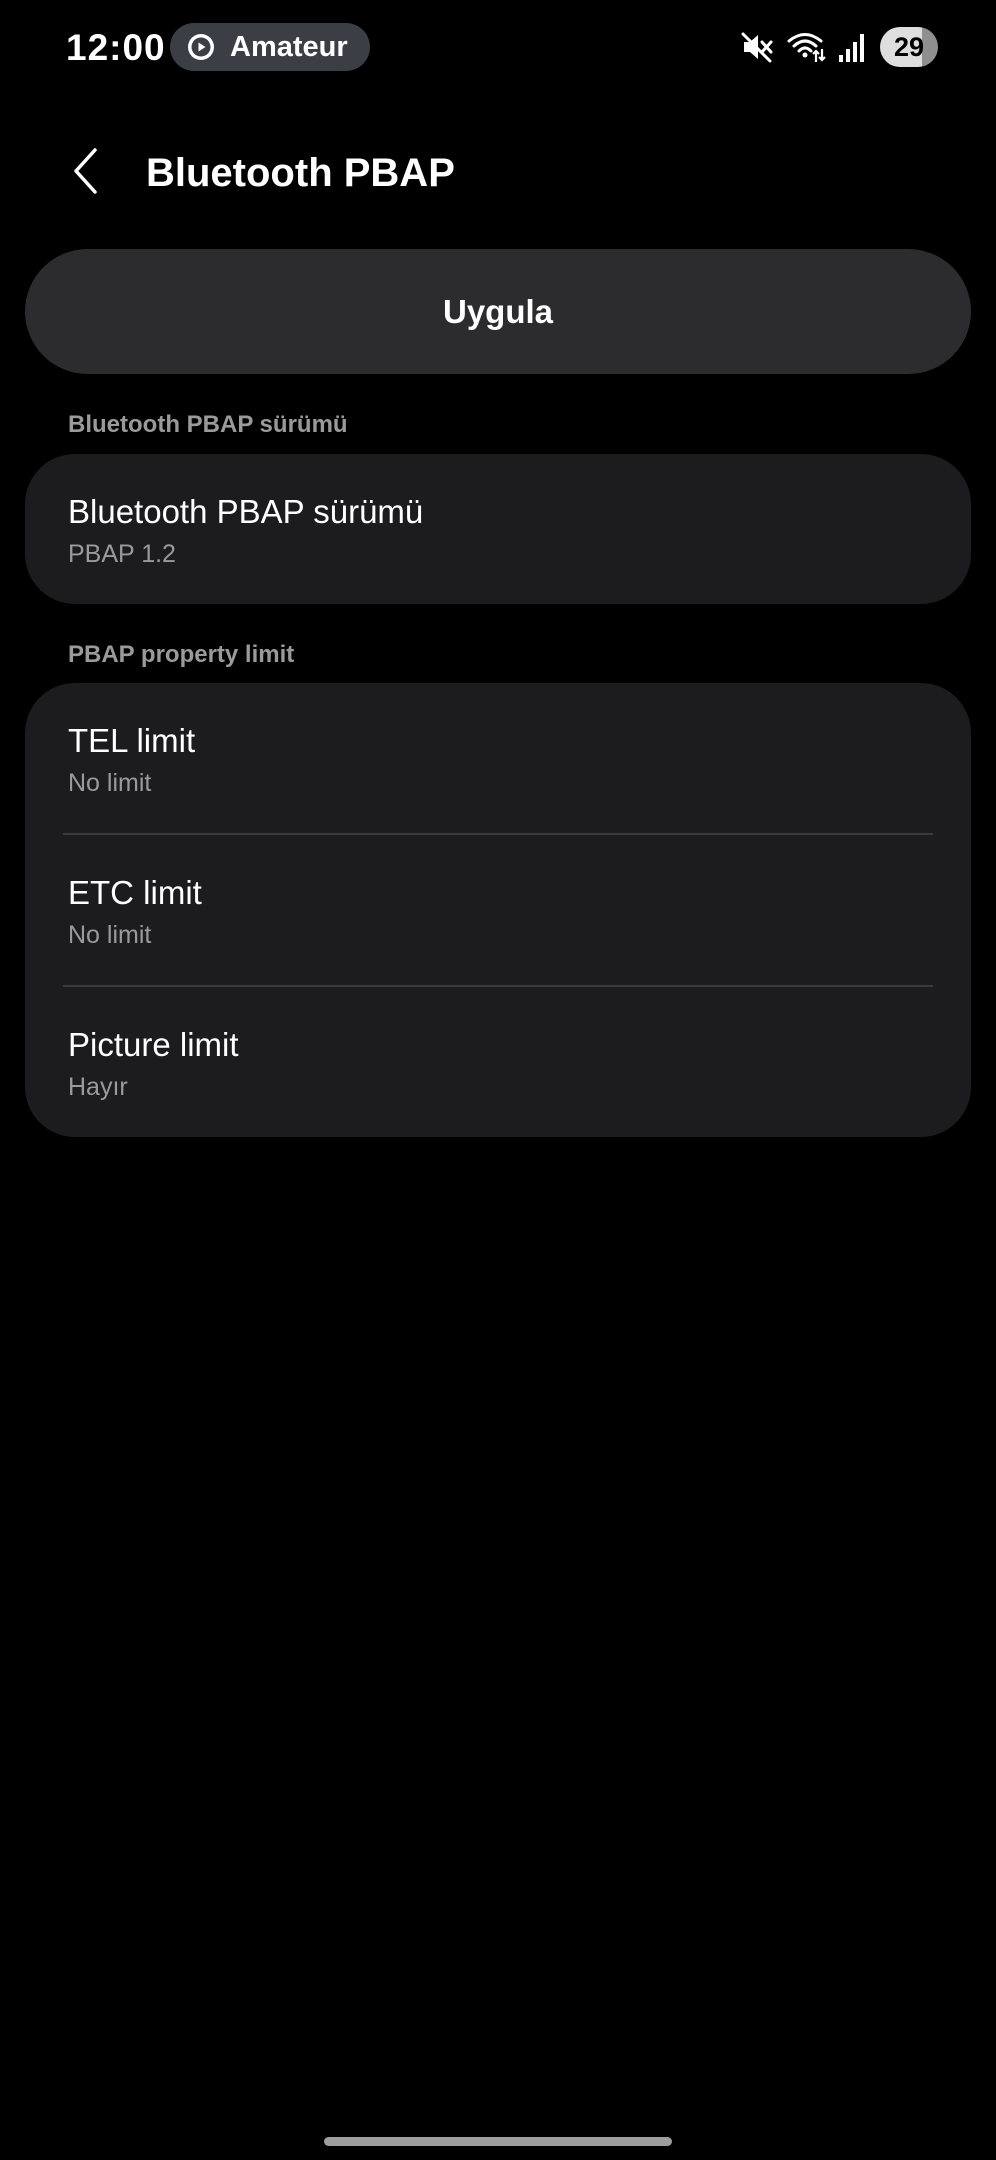 Image resolution: width=996 pixels, height=2160 pixels. I want to click on item-summary: Hayır, so click(98, 1087).